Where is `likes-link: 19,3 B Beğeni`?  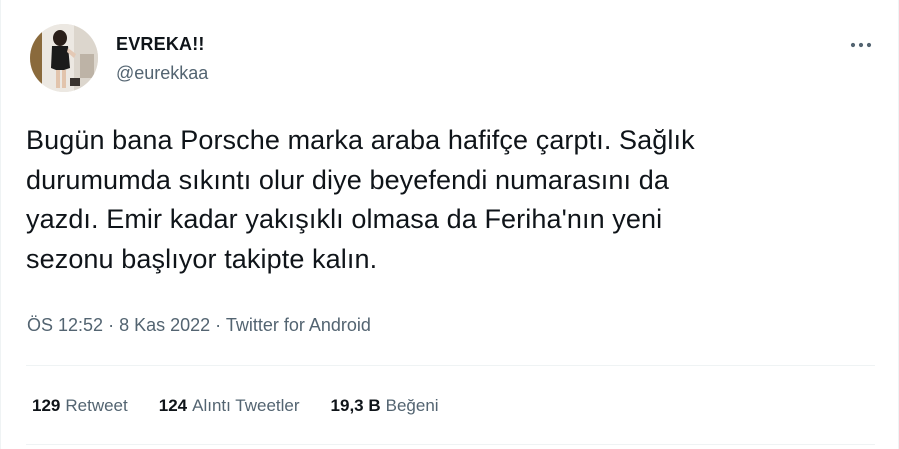 likes-link: 19,3 B Beğeni is located at coordinates (385, 406).